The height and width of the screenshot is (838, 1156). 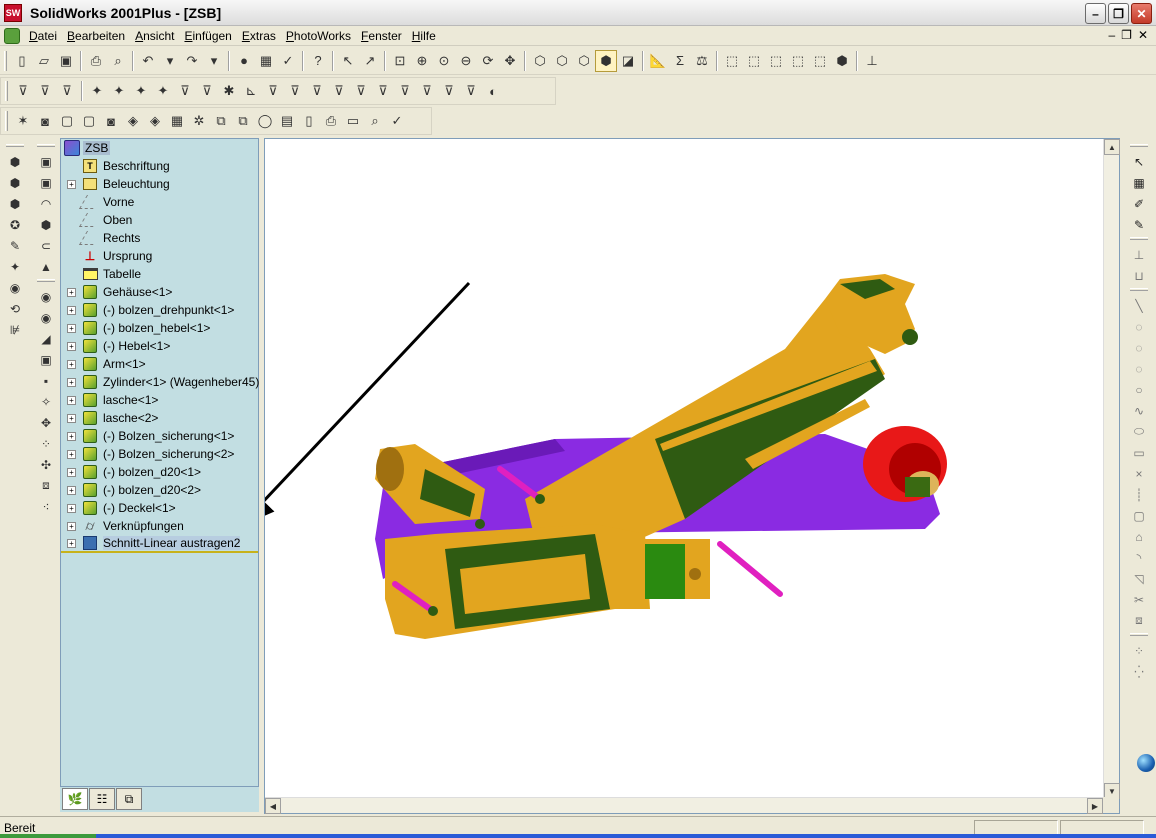 What do you see at coordinates (1139, 536) in the screenshot?
I see `offset-entities-icon: ⌂` at bounding box center [1139, 536].